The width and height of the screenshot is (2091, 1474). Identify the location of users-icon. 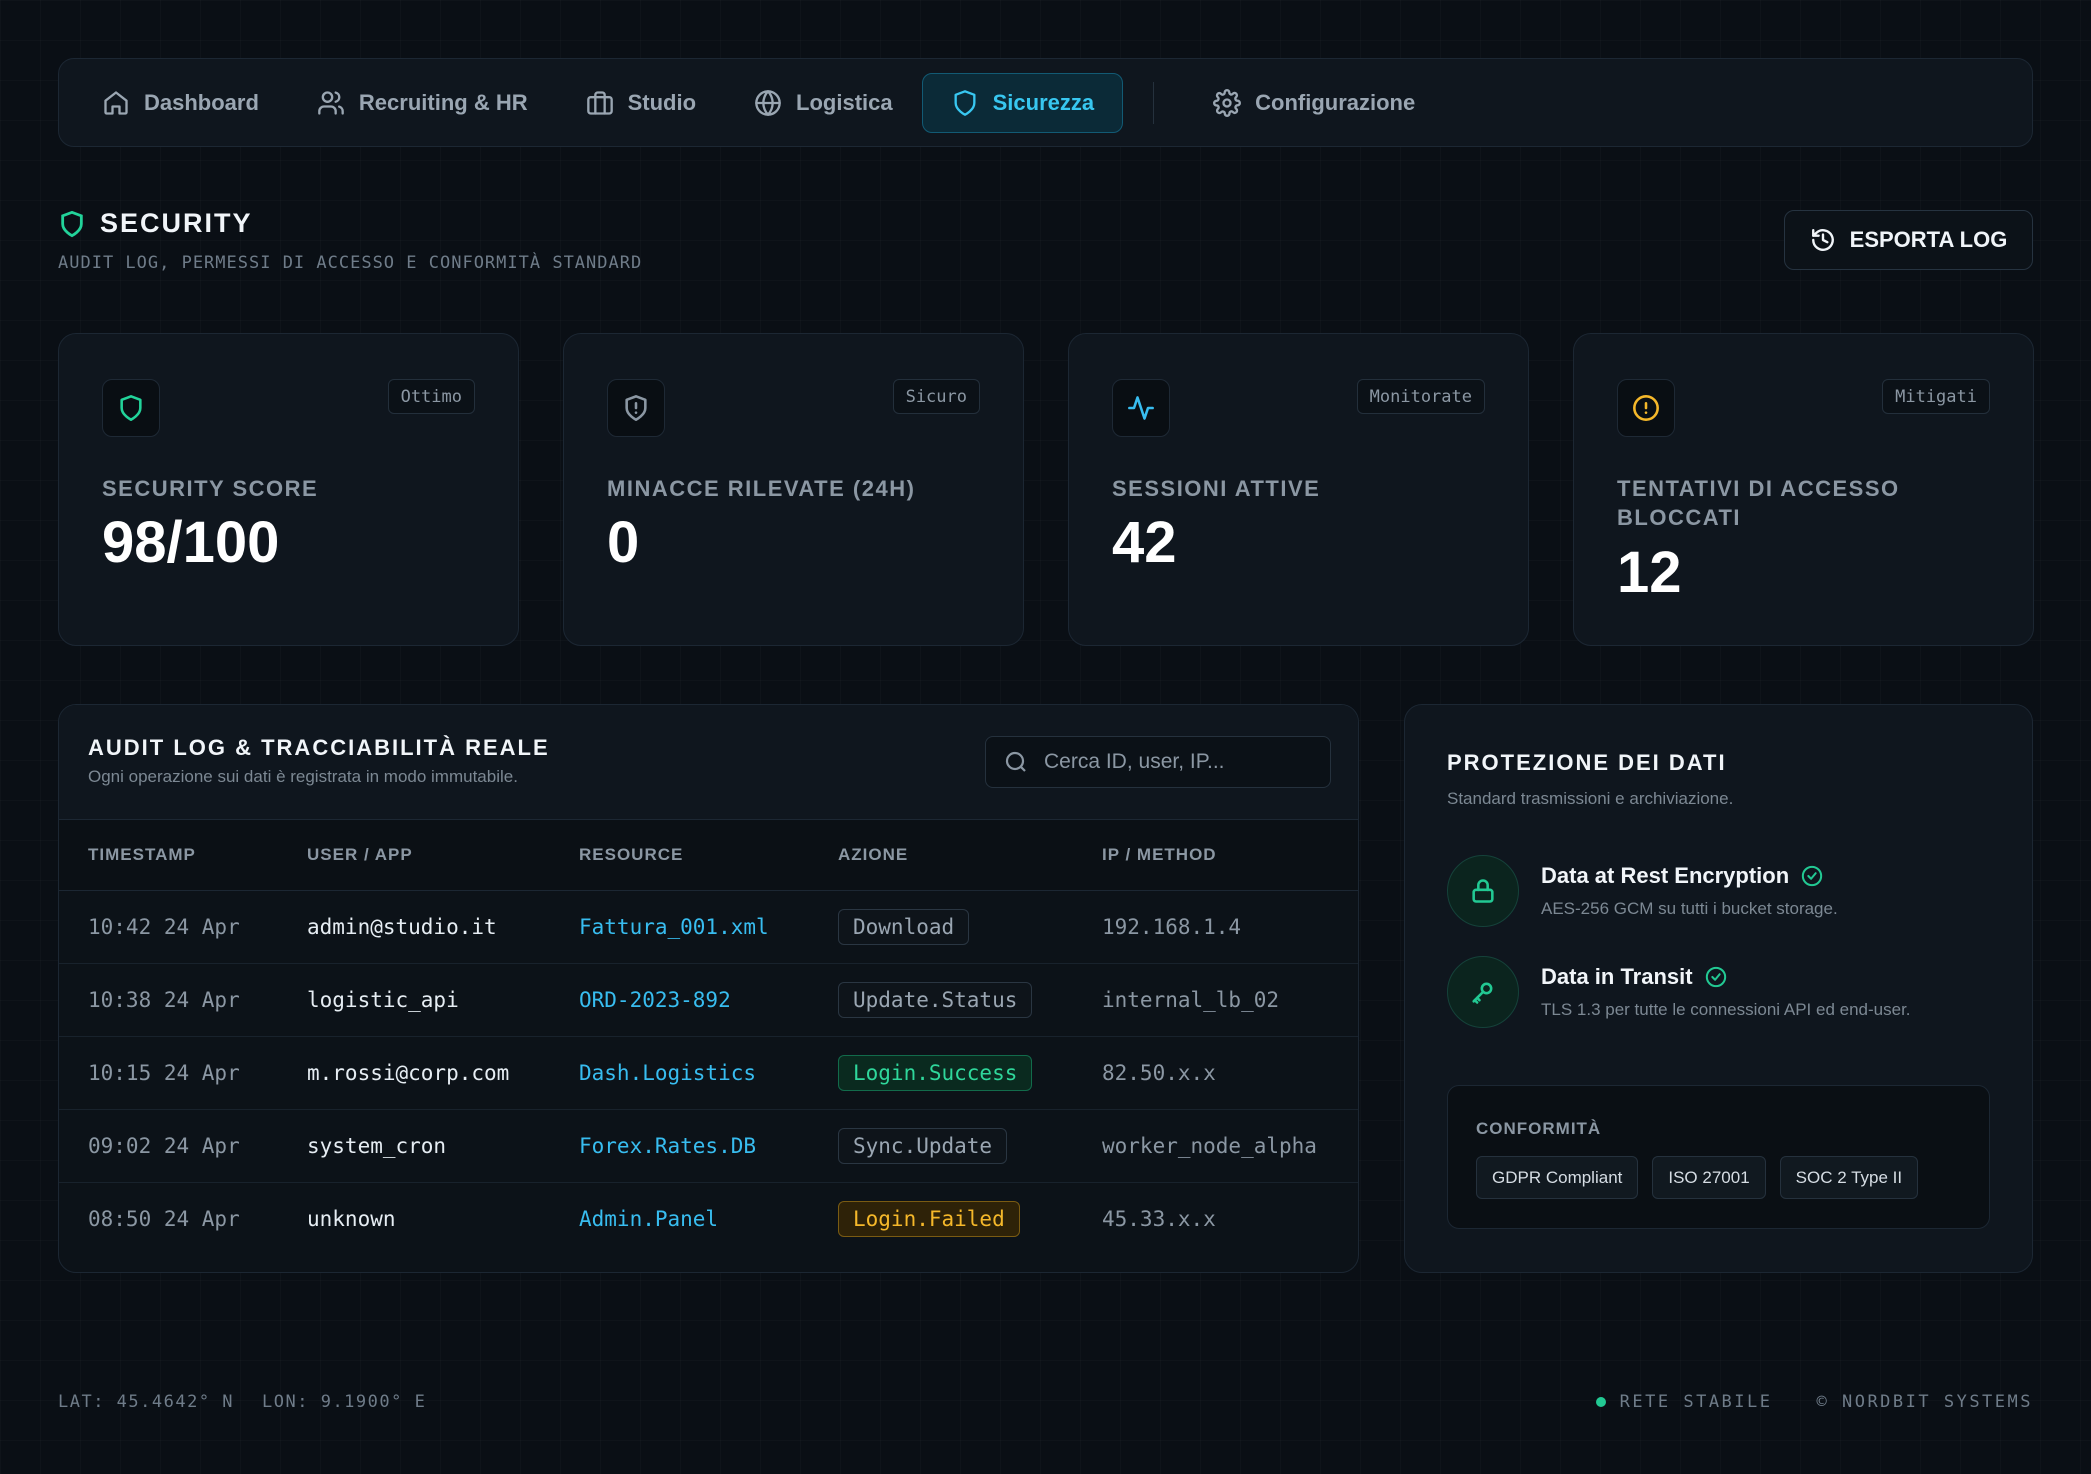
(331, 102).